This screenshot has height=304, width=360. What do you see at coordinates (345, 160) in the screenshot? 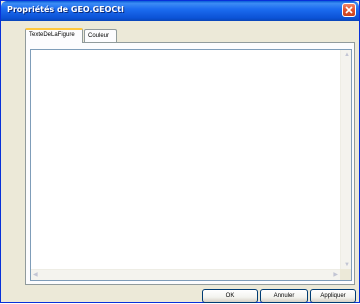
I see `vertical-scrollbar: ▲ ▼` at bounding box center [345, 160].